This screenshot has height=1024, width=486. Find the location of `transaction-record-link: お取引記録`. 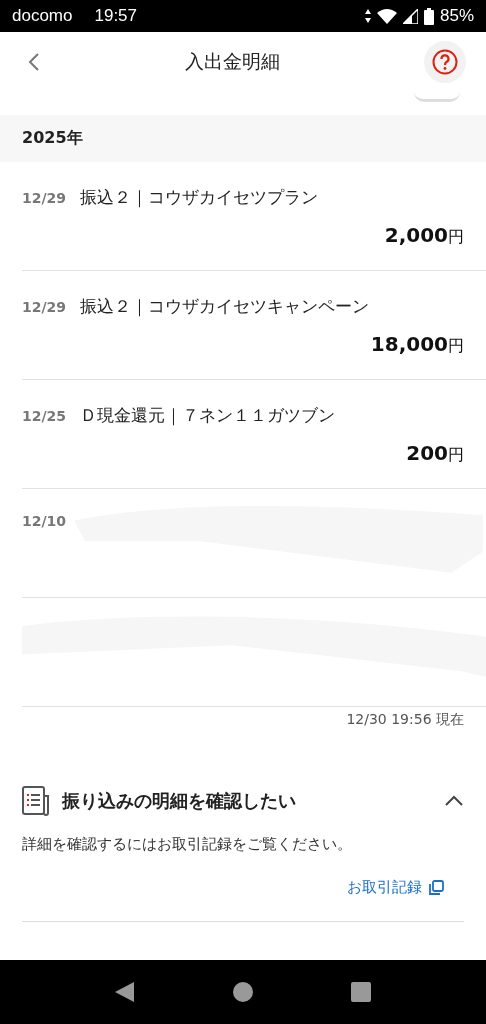

transaction-record-link: お取引記録 is located at coordinates (243, 887).